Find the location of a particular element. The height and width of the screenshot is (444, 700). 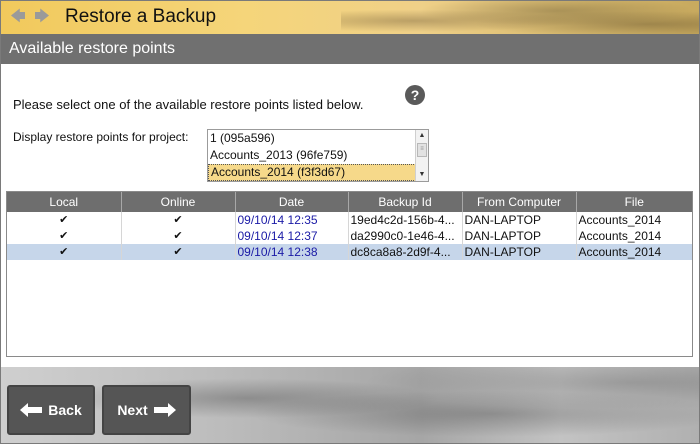

title-bar-texture is located at coordinates (520, 17).